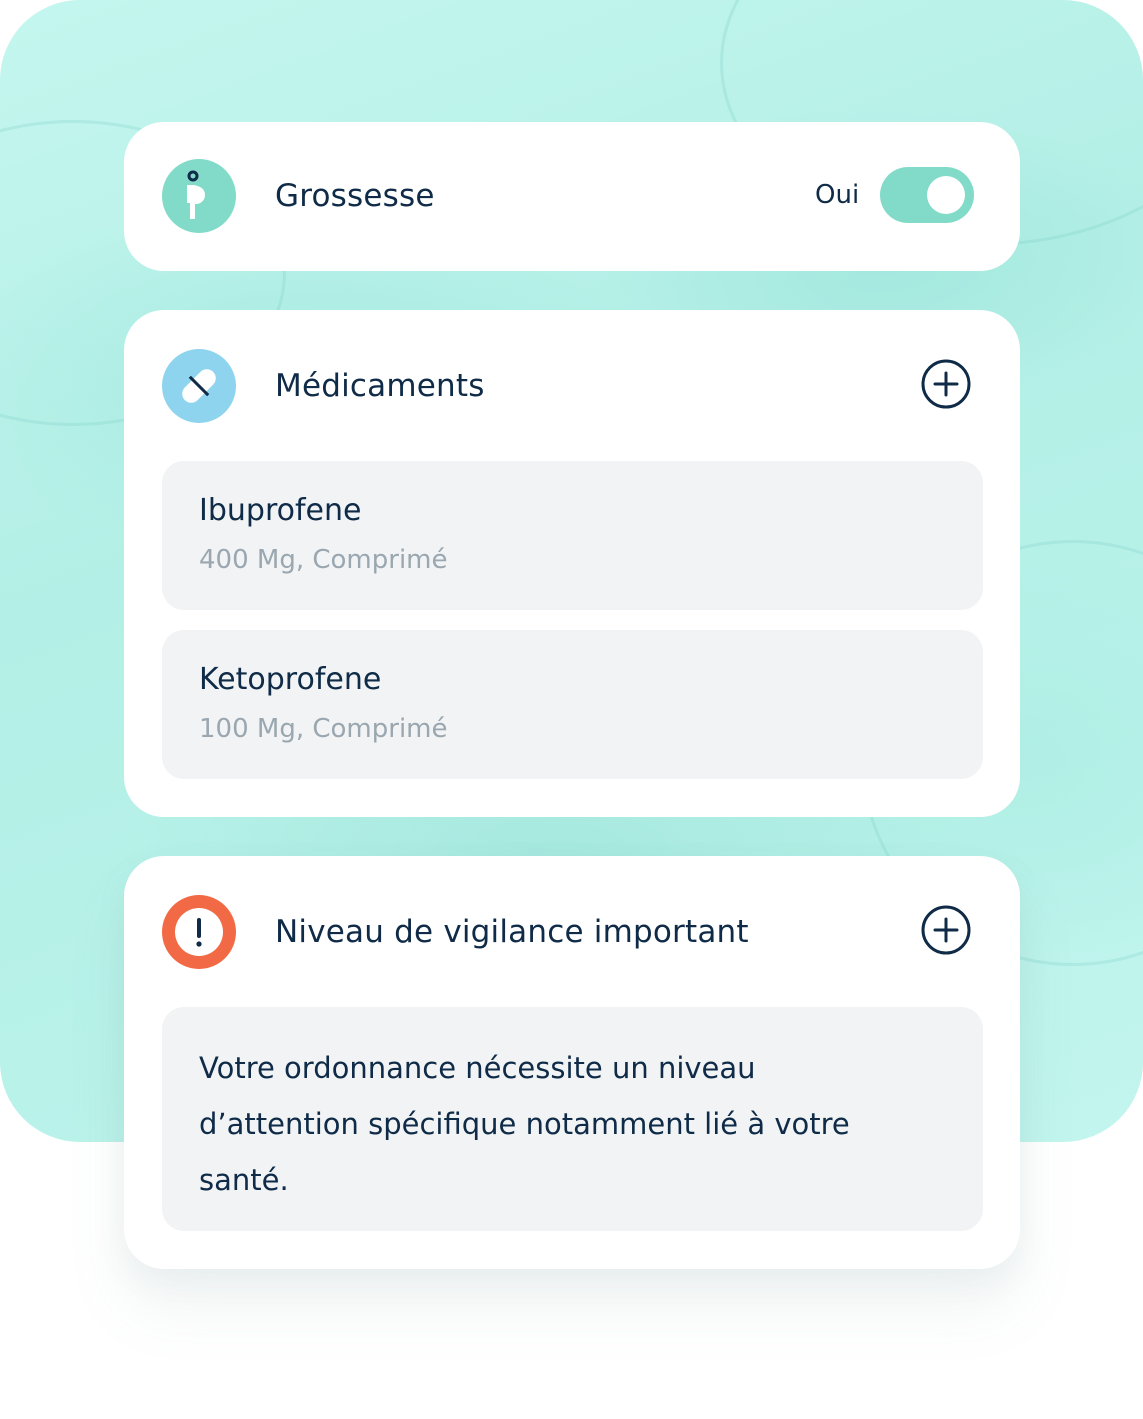 This screenshot has width=1143, height=1419. I want to click on pregnancy-toggle-label: Oui, so click(837, 195).